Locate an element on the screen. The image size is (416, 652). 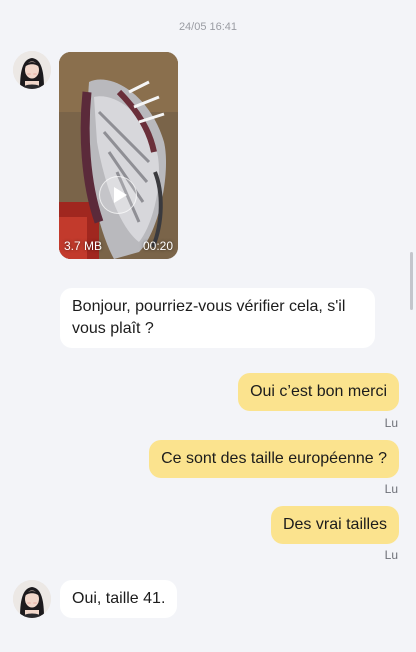
outgoing-message: Oui c’est bon merci is located at coordinates (318, 392).